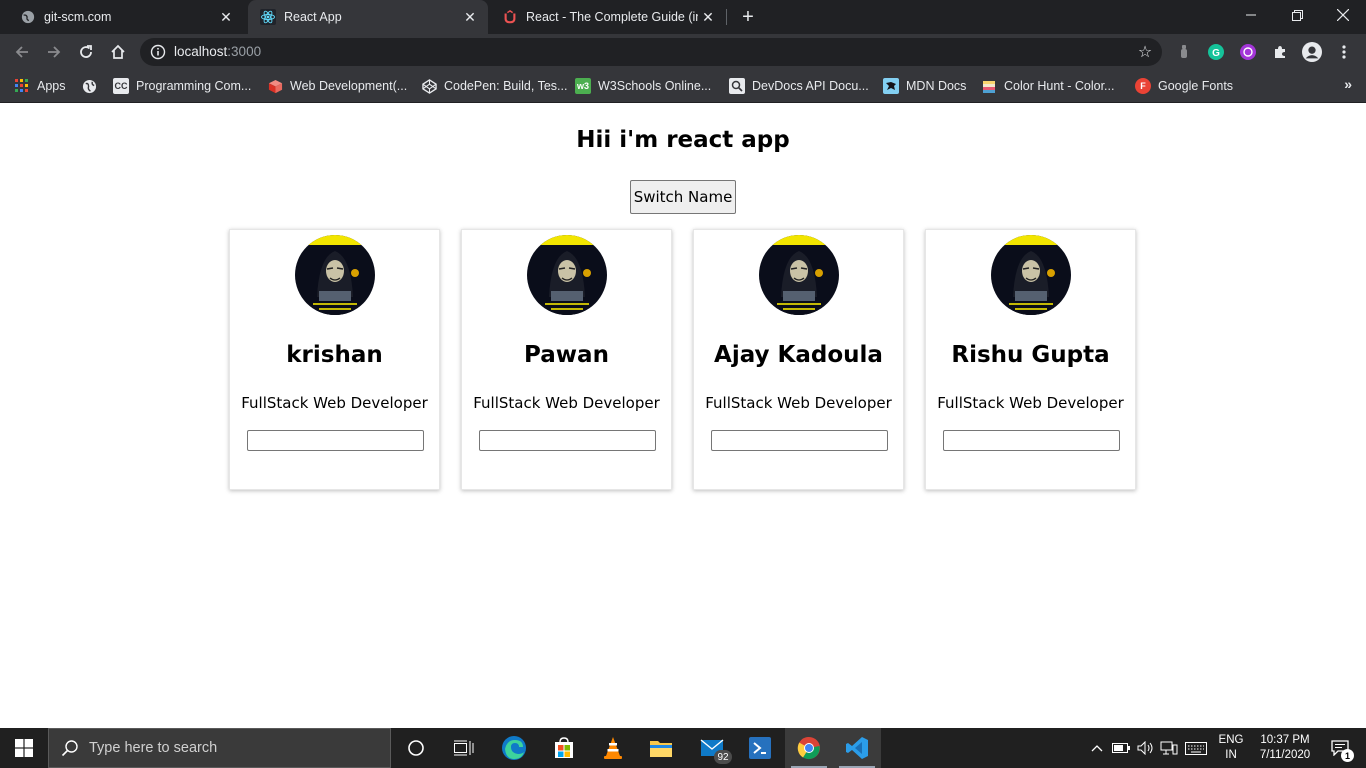 Image resolution: width=1366 pixels, height=768 pixels. What do you see at coordinates (92, 86) in the screenshot?
I see `bookmark-globe` at bounding box center [92, 86].